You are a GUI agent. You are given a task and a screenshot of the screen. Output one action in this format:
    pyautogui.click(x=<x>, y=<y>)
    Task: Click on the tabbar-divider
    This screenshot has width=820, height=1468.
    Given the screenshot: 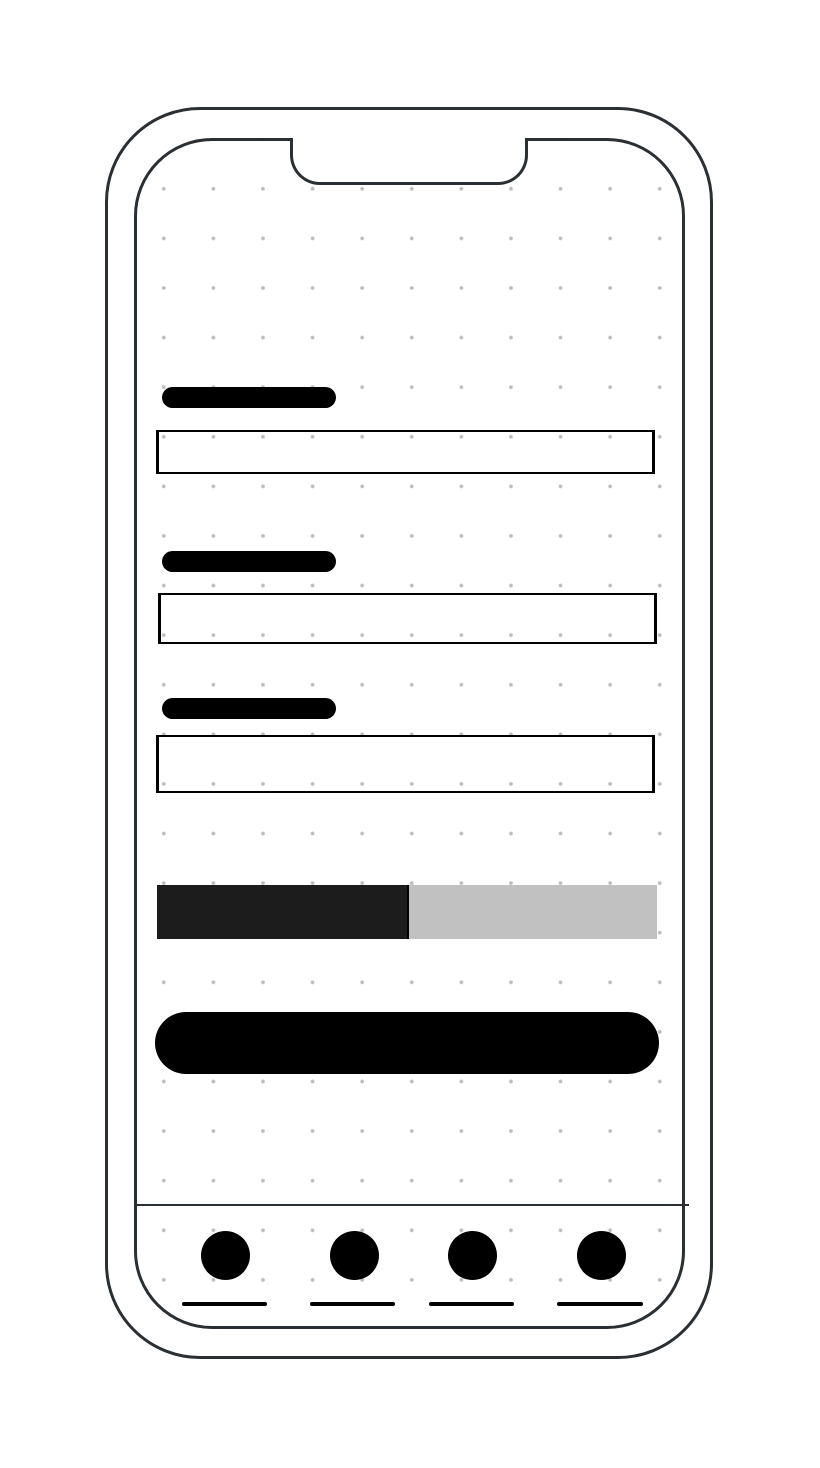 What is the action you would take?
    pyautogui.click(x=411, y=1205)
    